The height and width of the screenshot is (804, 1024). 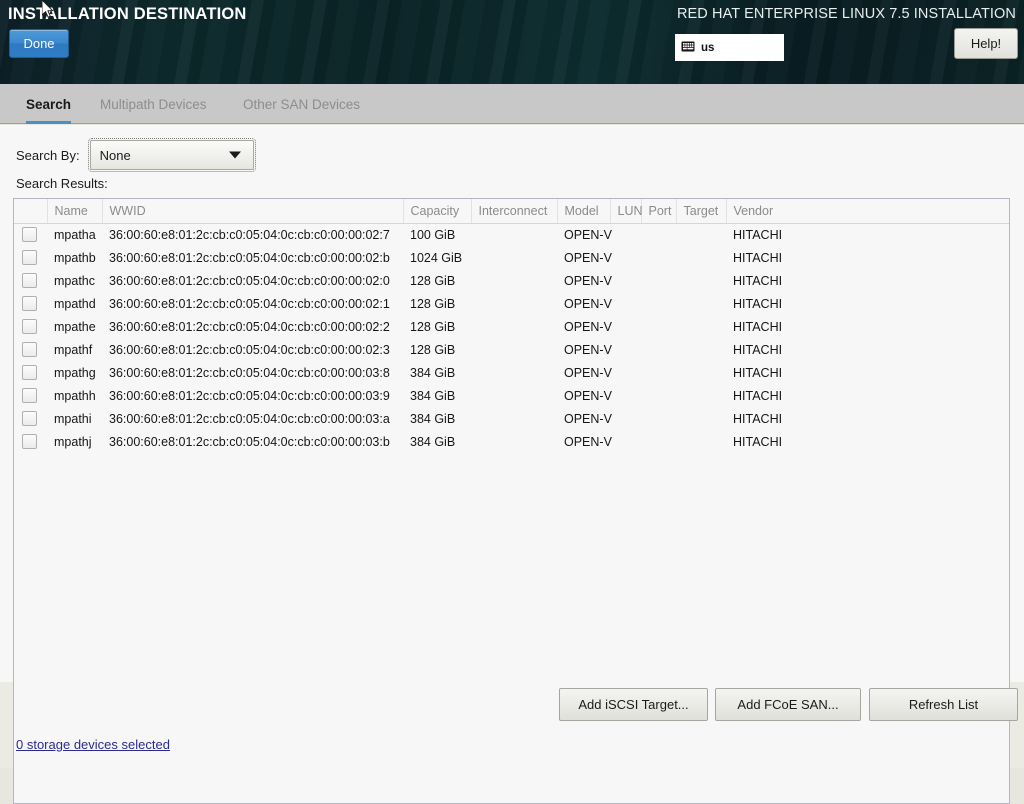 What do you see at coordinates (253, 211) in the screenshot?
I see `column-header-wwid: WWID` at bounding box center [253, 211].